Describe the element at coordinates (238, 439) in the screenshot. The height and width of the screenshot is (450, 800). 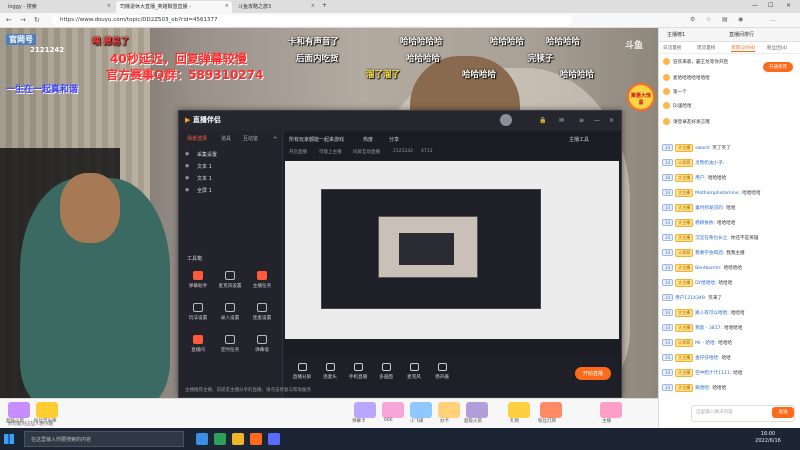
I see `explorer-icon` at that location.